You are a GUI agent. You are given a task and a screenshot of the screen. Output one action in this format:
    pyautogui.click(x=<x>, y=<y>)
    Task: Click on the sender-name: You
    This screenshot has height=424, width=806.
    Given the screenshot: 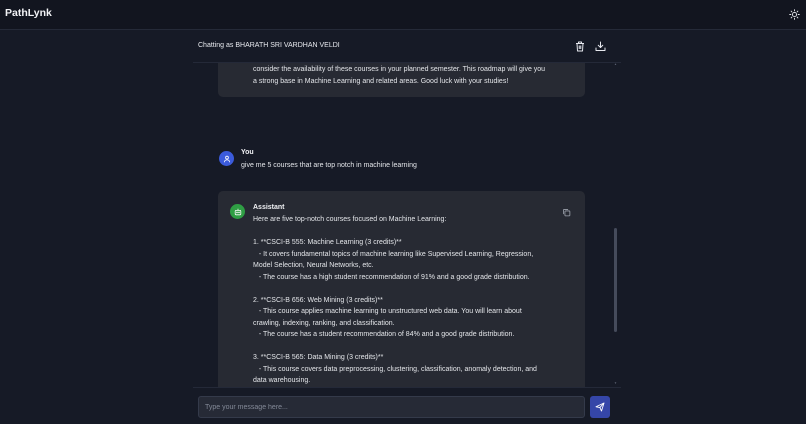 What is the action you would take?
    pyautogui.click(x=247, y=152)
    